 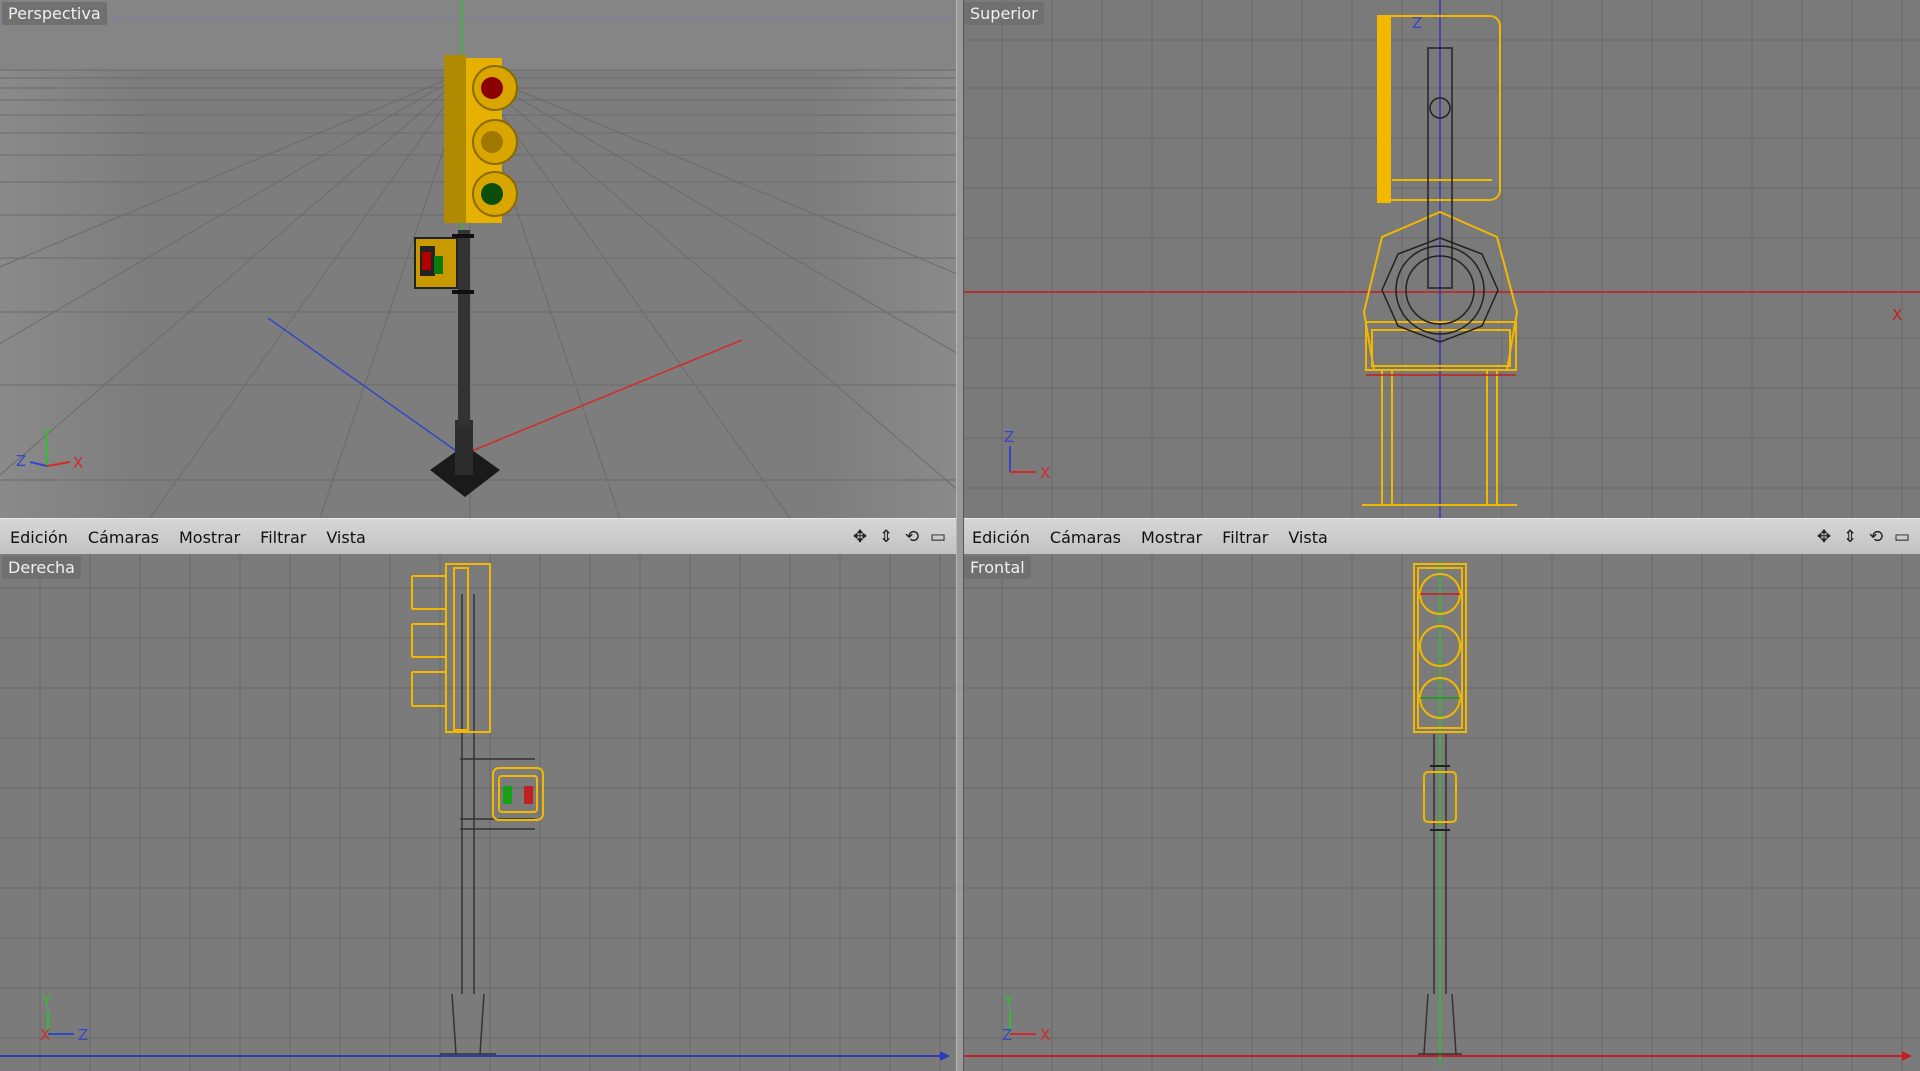 I want to click on front-view-label: Frontal, so click(x=997, y=567).